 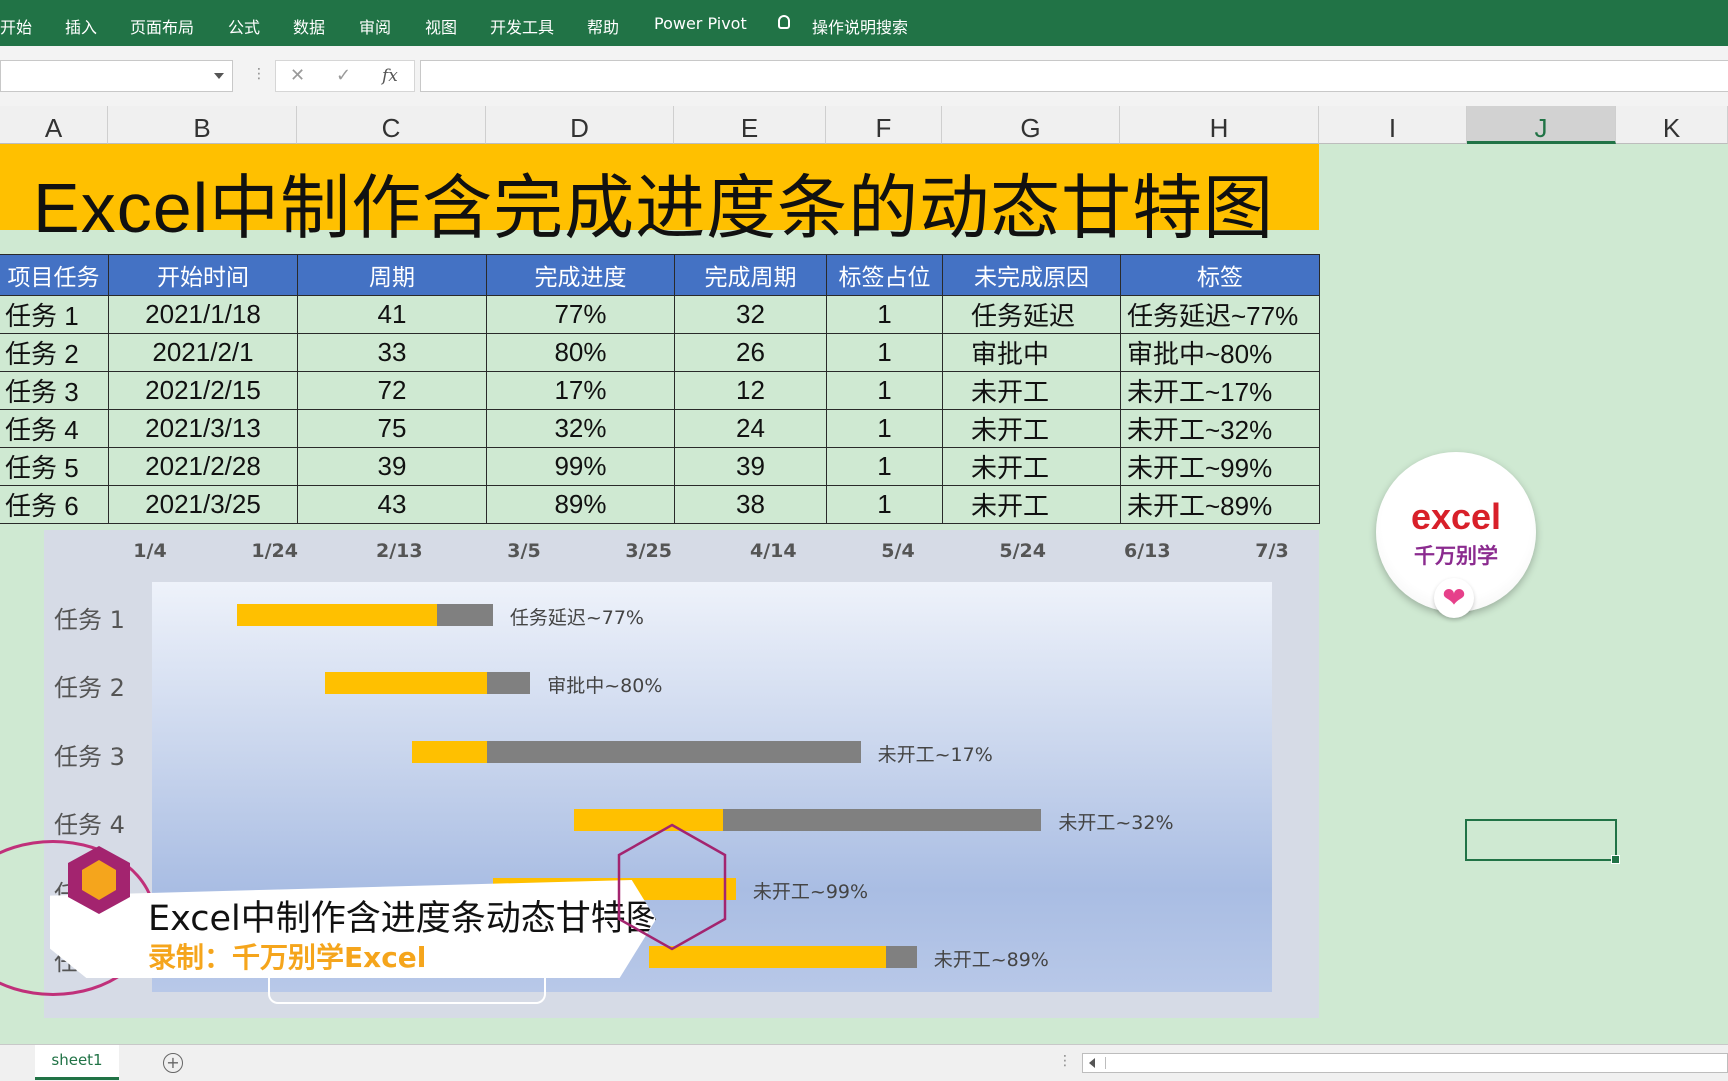 I want to click on tab-developer: 开发工具, so click(x=522, y=26).